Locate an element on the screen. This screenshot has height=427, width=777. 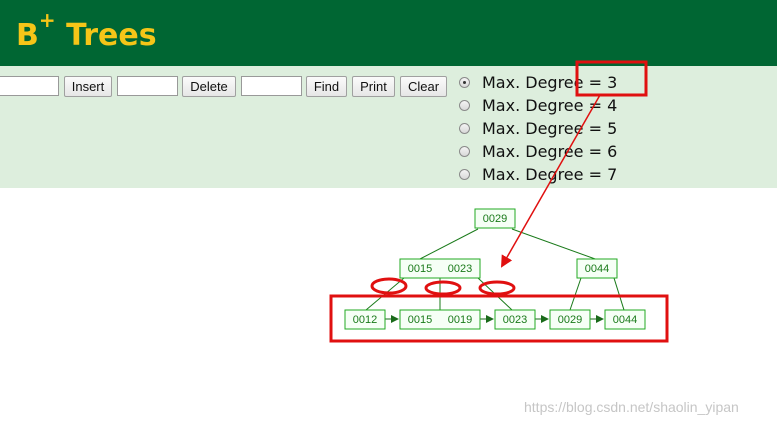
edge-root-right is located at coordinates (555, 244).